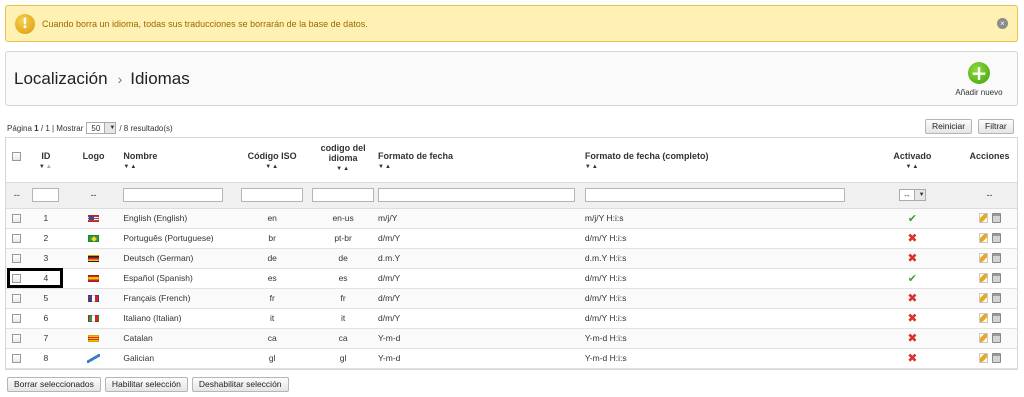 This screenshot has width=1024, height=397. Describe the element at coordinates (343, 338) in the screenshot. I see `row-lang-code: ca` at that location.